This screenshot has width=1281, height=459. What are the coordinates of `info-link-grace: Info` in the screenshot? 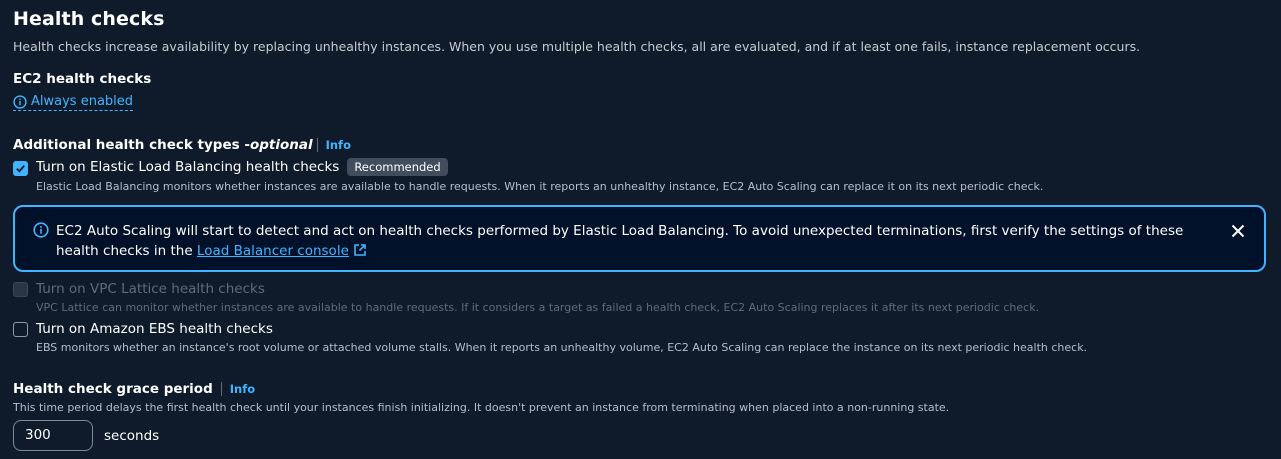 It's located at (237, 389).